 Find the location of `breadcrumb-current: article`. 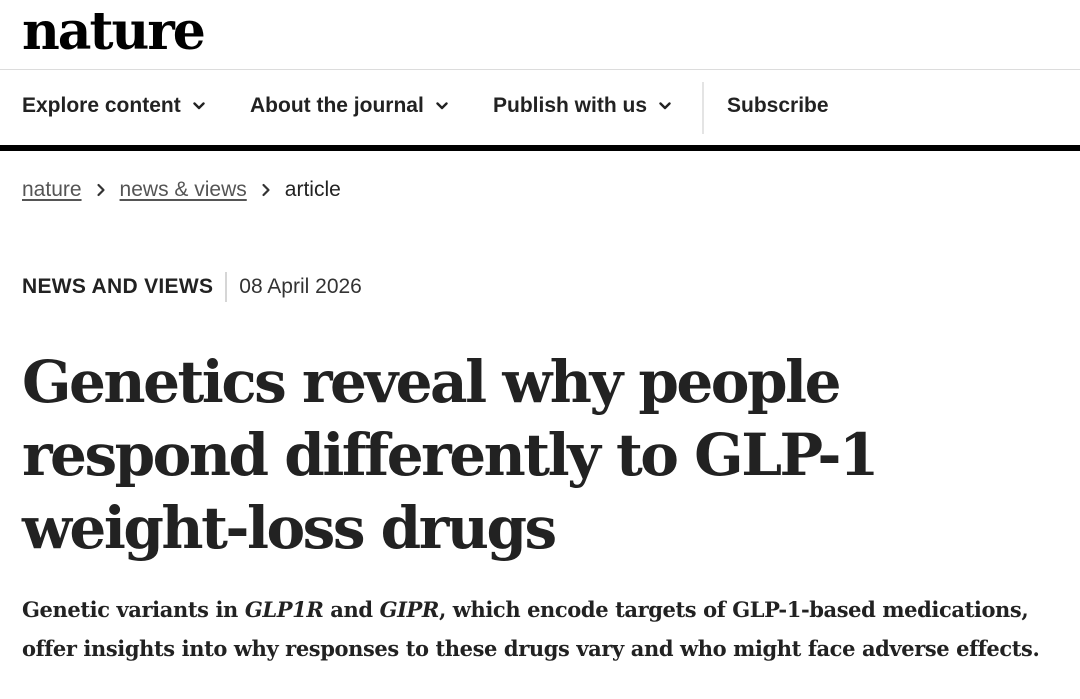

breadcrumb-current: article is located at coordinates (312, 189).